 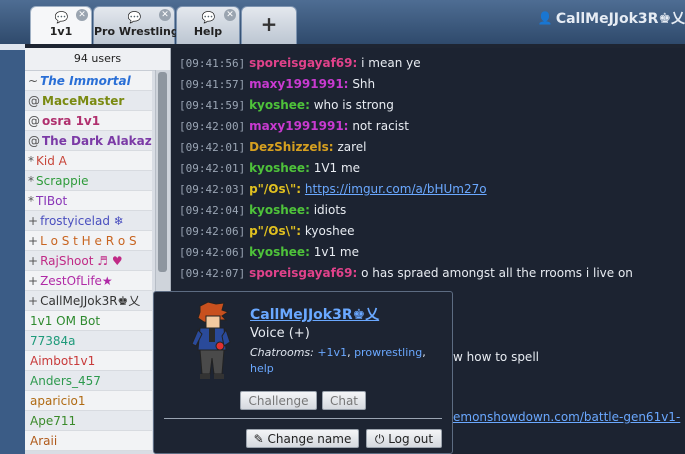 What do you see at coordinates (88, 381) in the screenshot?
I see `user-list-item: Anders_457` at bounding box center [88, 381].